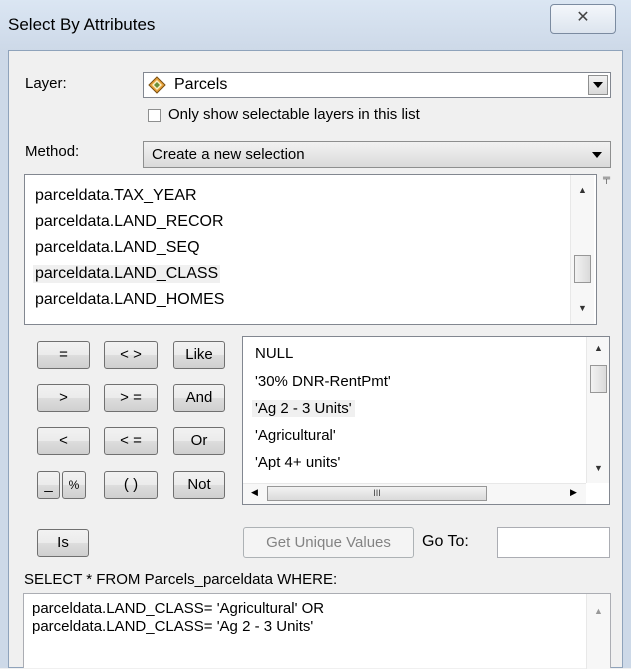  I want to click on layer-label: Layer:, so click(46, 83).